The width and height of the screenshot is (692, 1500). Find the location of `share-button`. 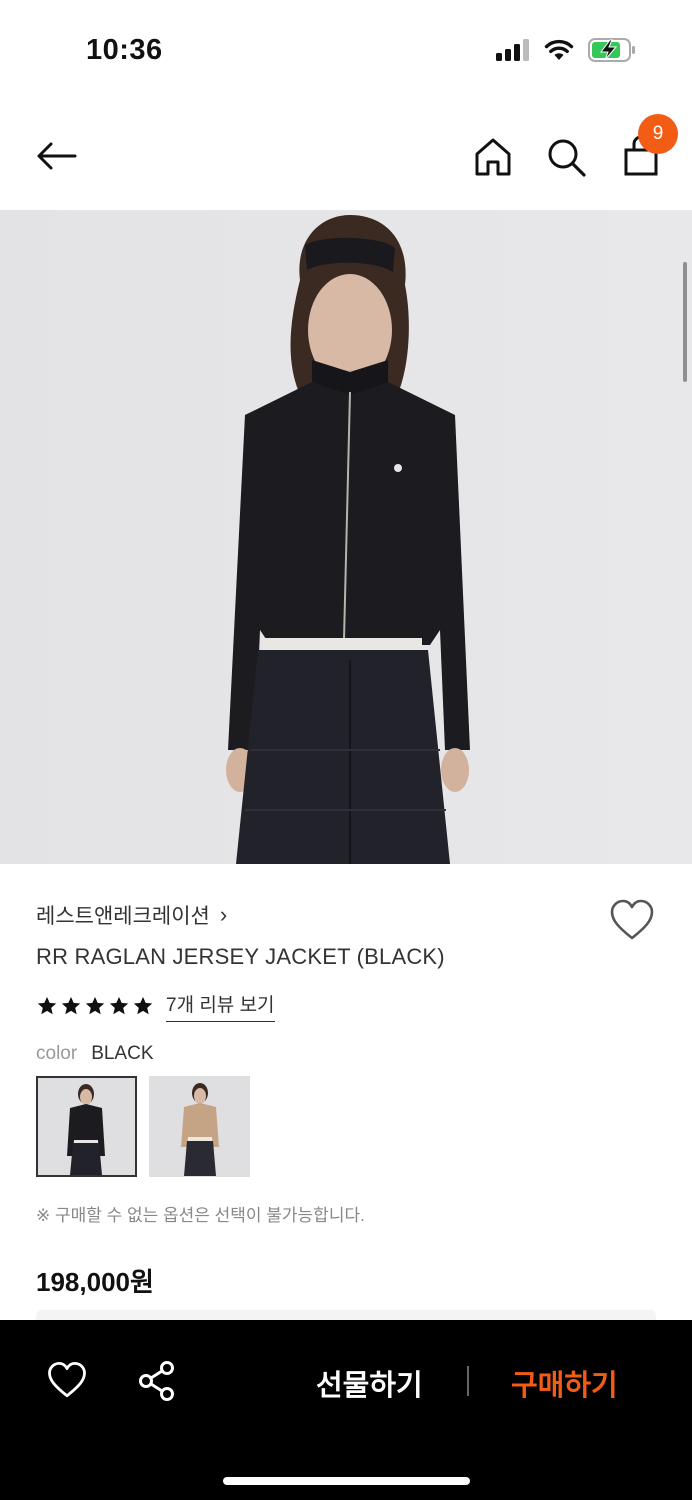

share-button is located at coordinates (157, 1381).